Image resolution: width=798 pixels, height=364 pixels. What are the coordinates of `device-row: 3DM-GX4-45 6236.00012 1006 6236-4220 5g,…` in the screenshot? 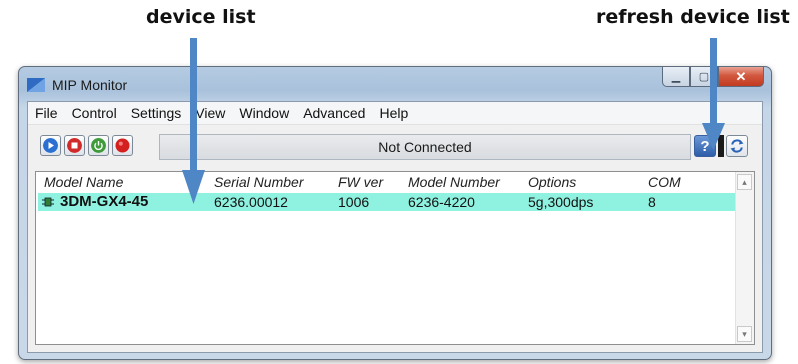 It's located at (386, 202).